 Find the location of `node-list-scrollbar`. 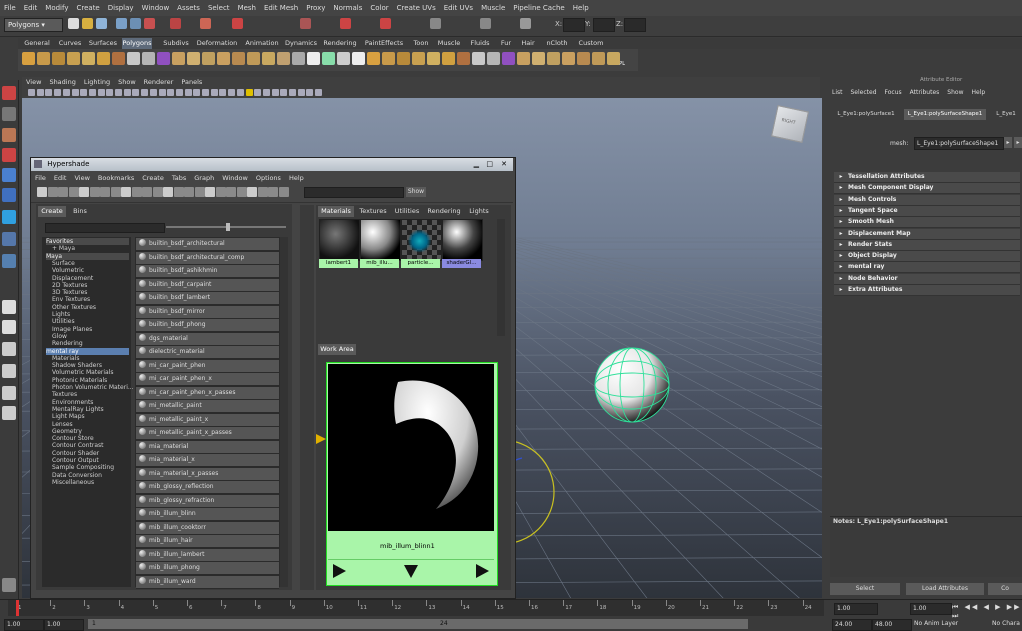

node-list-scrollbar is located at coordinates (284, 412).